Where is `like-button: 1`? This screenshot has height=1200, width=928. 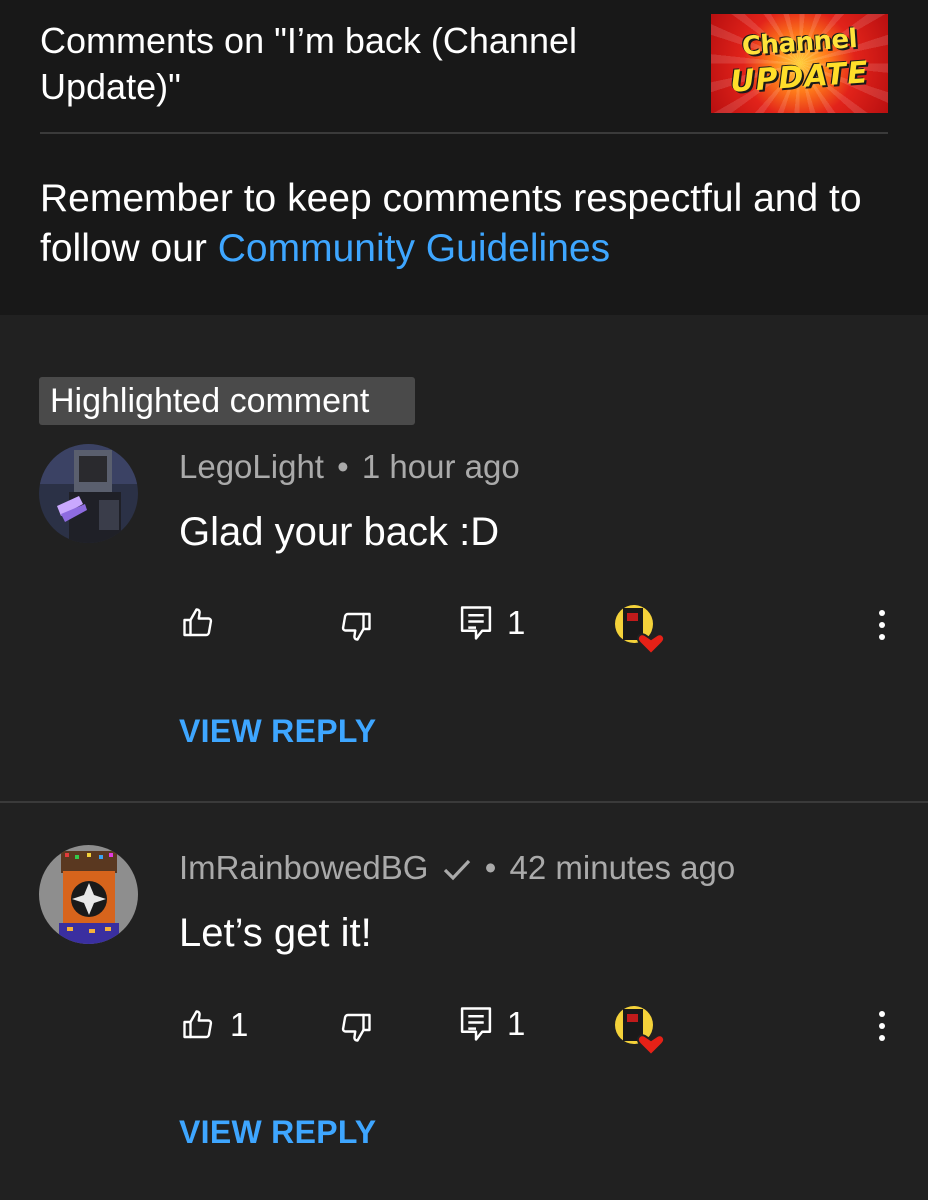
like-button: 1 is located at coordinates (214, 1025).